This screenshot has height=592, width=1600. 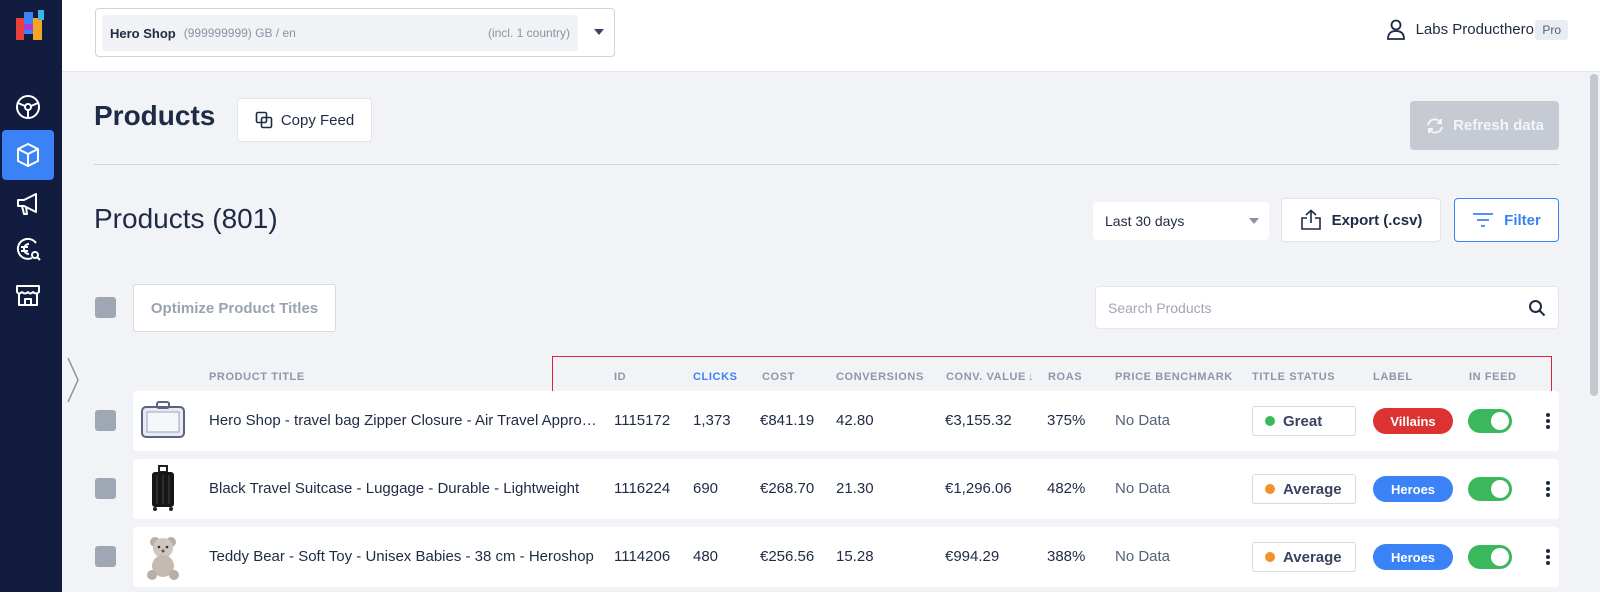 I want to click on date-range-select: Last 30 days, so click(x=1181, y=221).